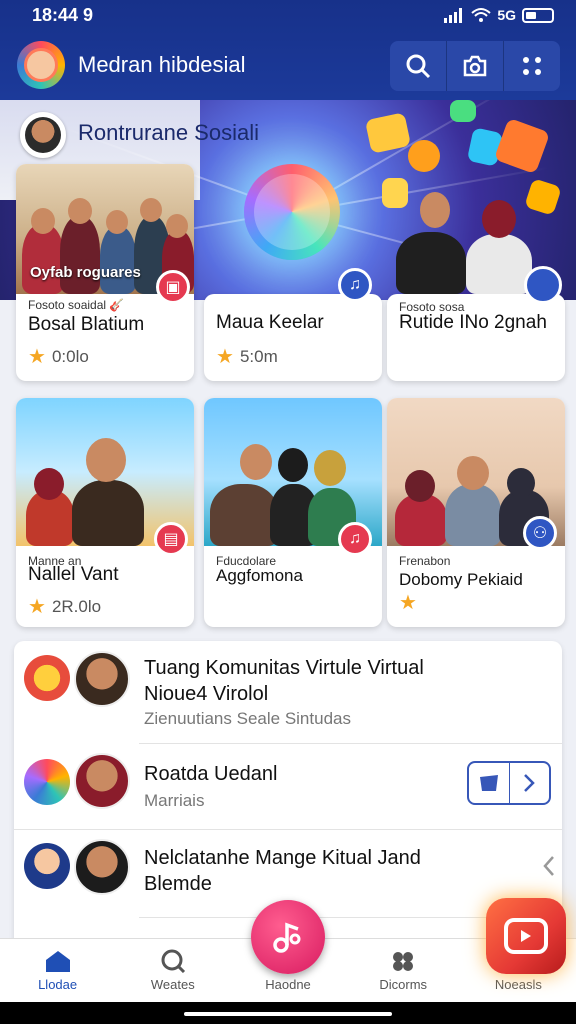  I want to click on chevron-right-button, so click(530, 783).